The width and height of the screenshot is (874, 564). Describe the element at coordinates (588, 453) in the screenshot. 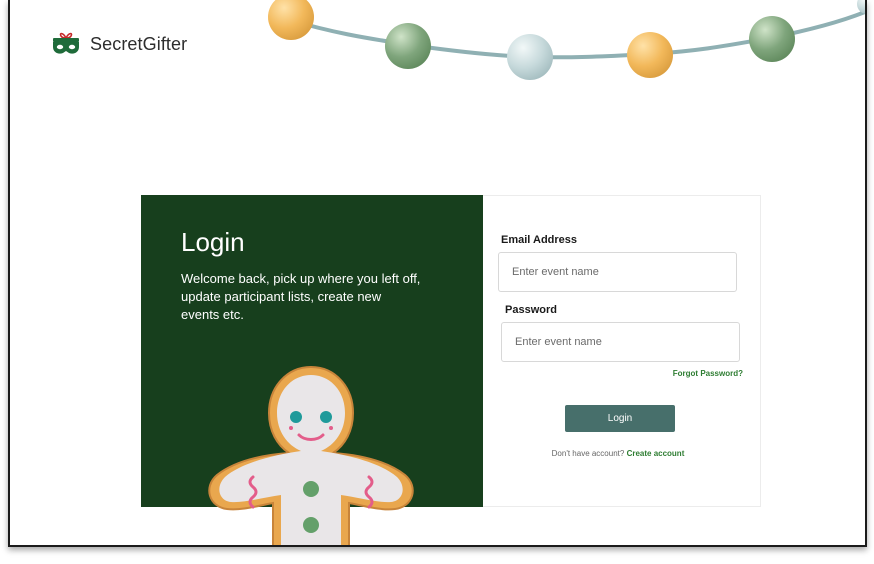

I see `signup-prompt-text: Don't have account?` at that location.